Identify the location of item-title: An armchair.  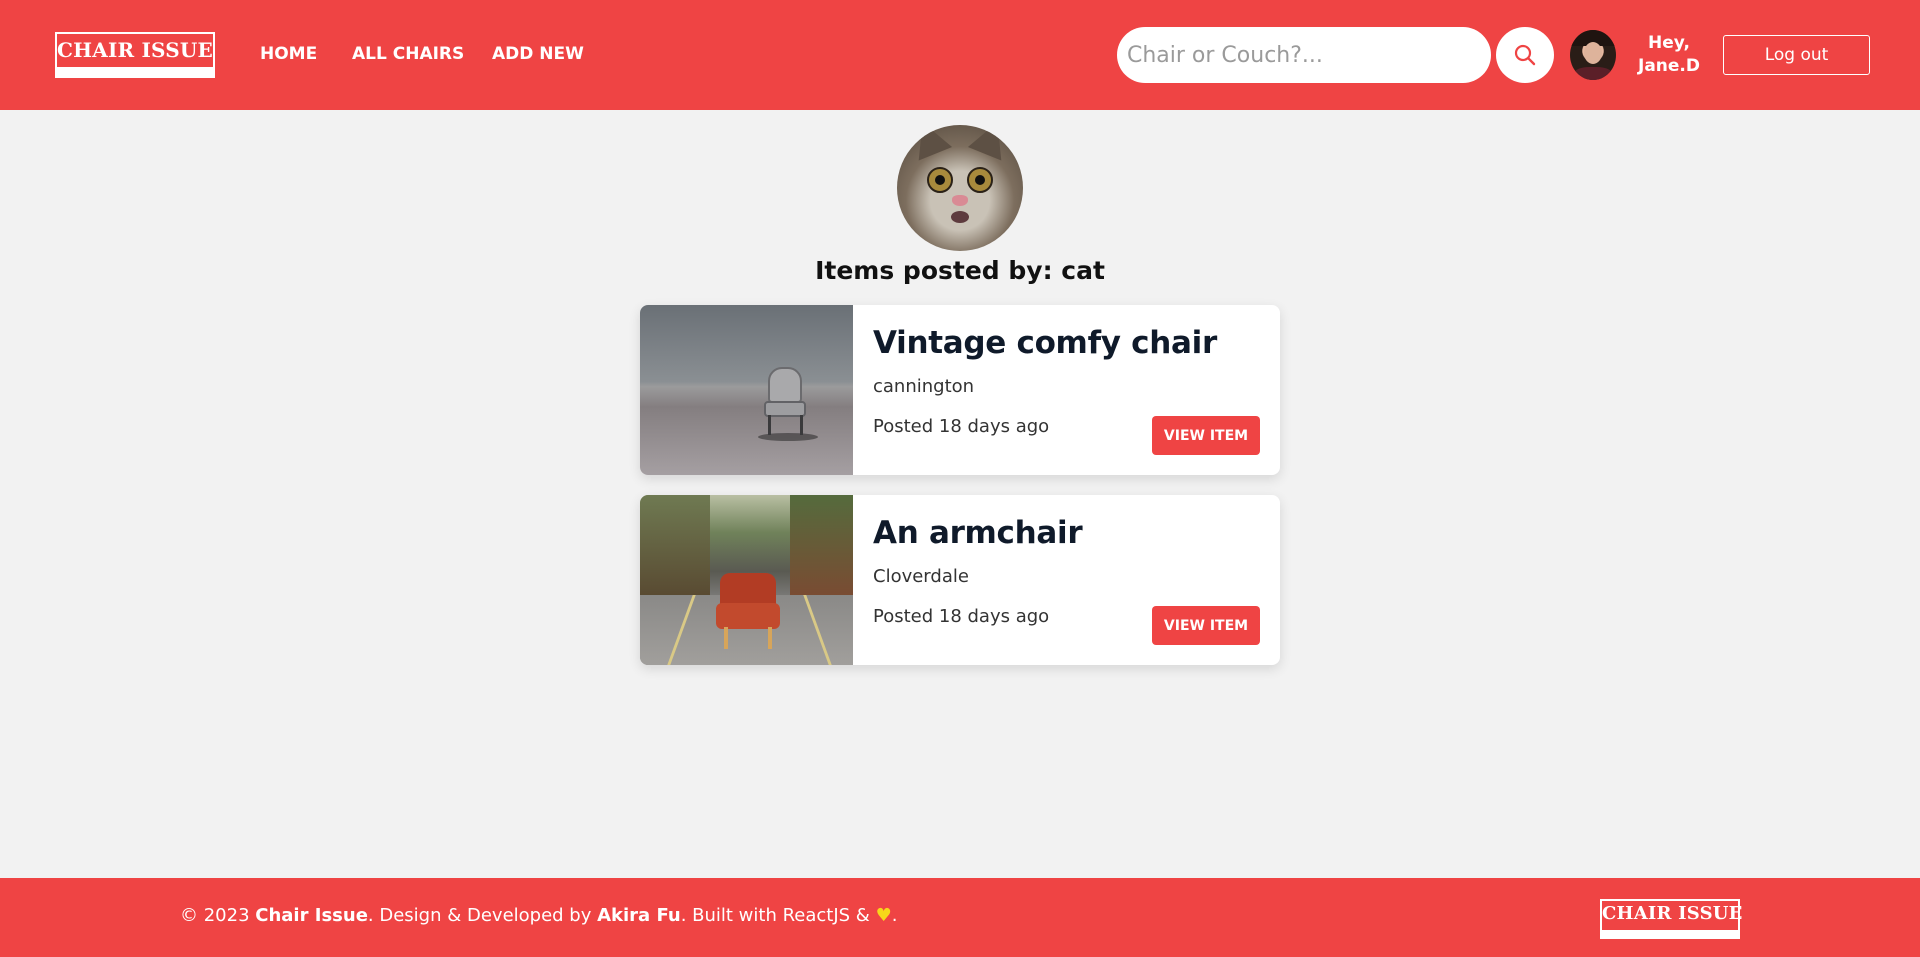
(978, 533).